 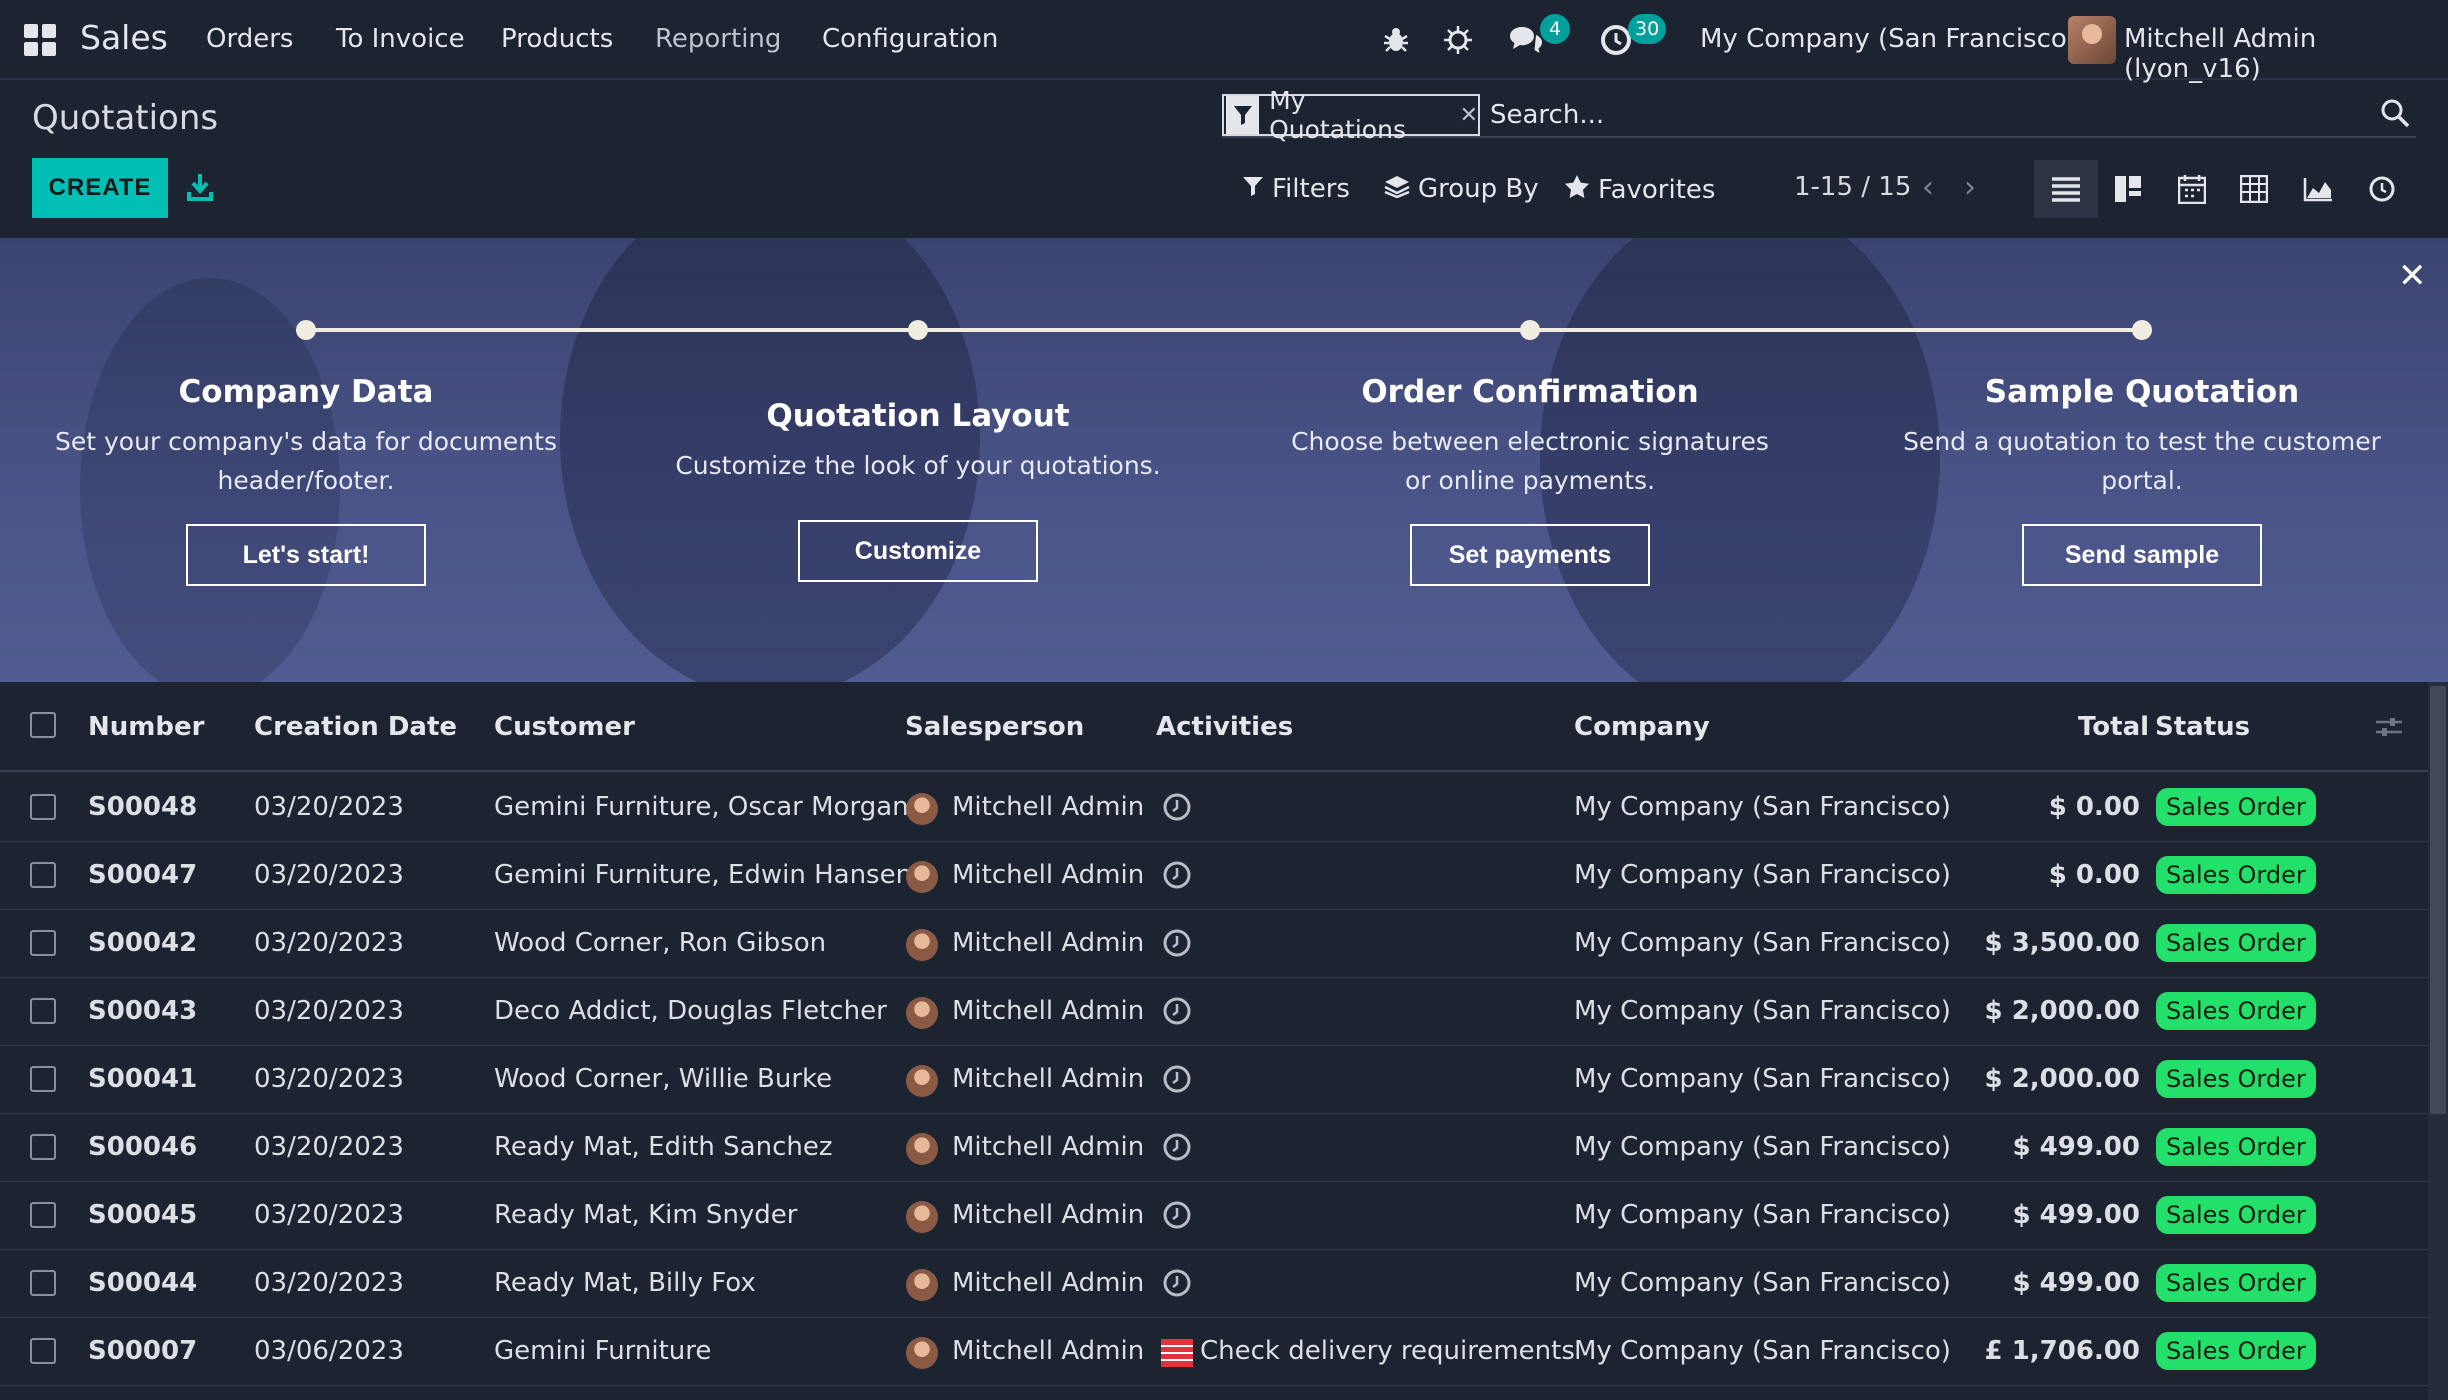 I want to click on step-desc: or online payments., so click(x=1530, y=480).